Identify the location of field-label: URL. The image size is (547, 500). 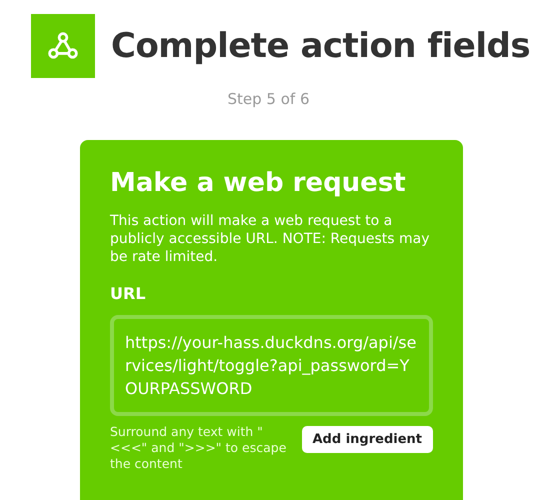
(128, 293).